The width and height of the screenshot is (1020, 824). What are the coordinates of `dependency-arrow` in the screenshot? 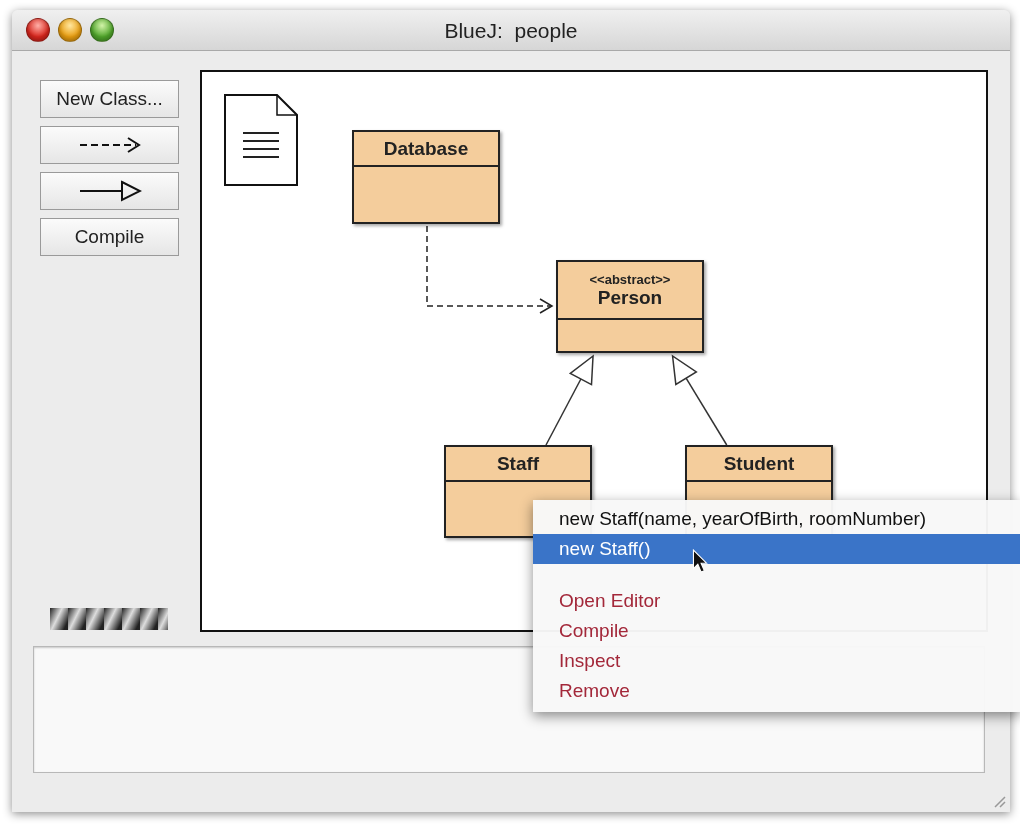 It's located at (490, 269).